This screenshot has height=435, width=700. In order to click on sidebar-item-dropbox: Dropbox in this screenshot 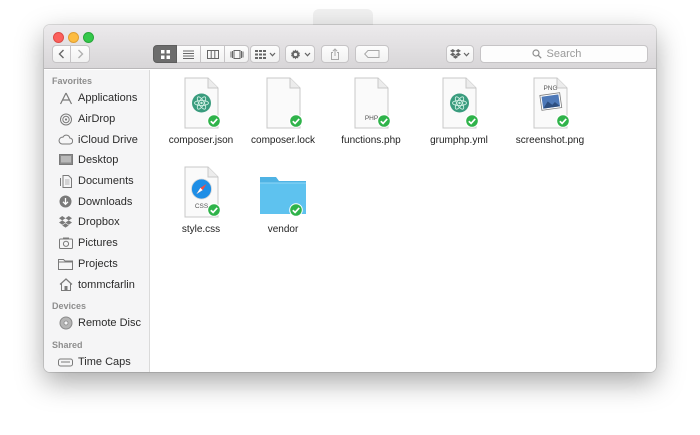, I will do `click(96, 222)`.